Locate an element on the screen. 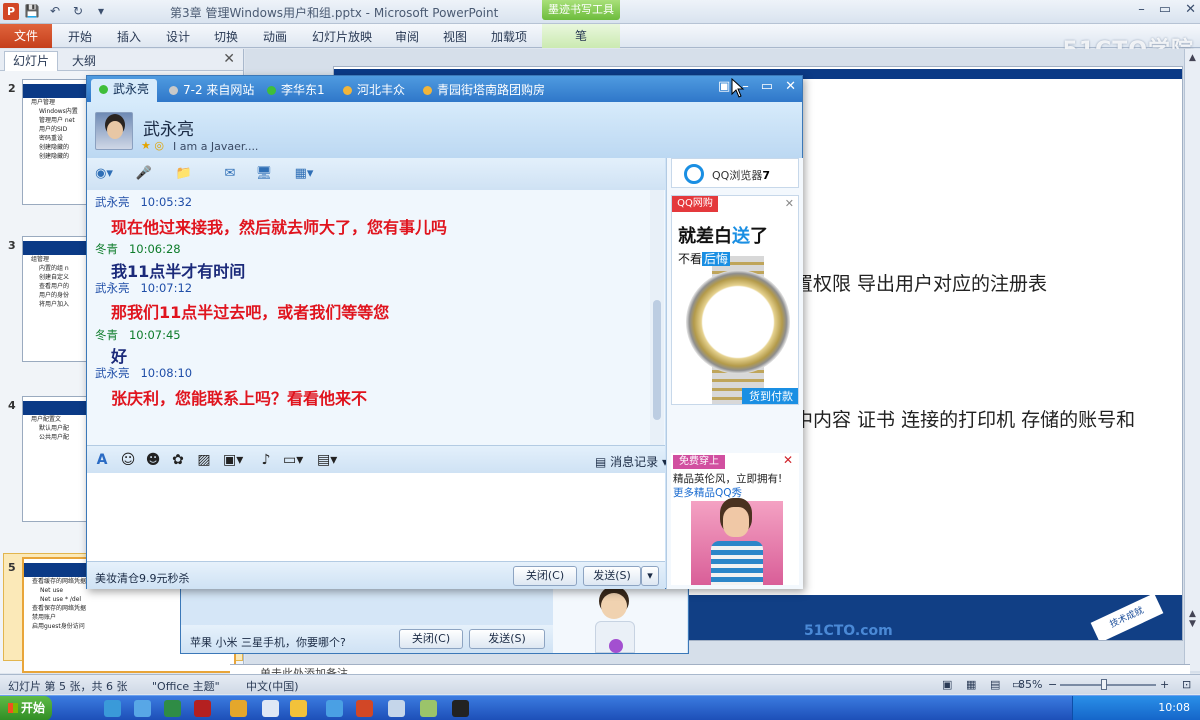 The height and width of the screenshot is (720, 1200). tab-list-icon: ▣ is located at coordinates (724, 86).